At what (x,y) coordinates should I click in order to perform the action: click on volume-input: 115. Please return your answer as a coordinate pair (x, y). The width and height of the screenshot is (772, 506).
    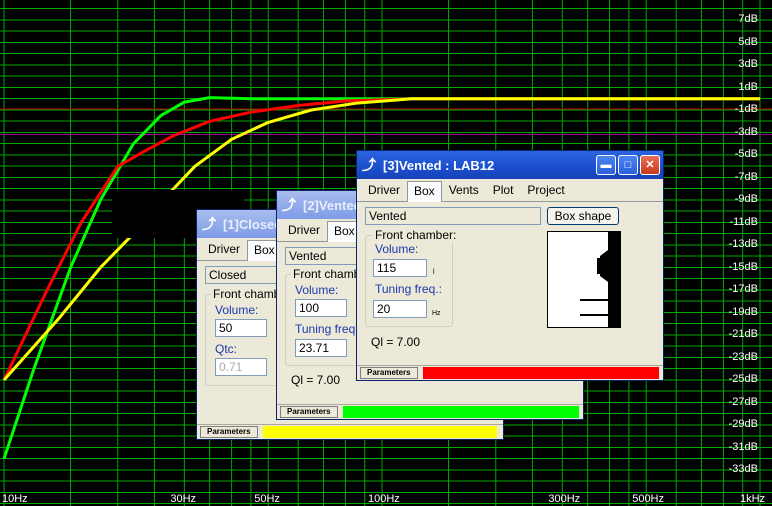
    Looking at the image, I should click on (400, 268).